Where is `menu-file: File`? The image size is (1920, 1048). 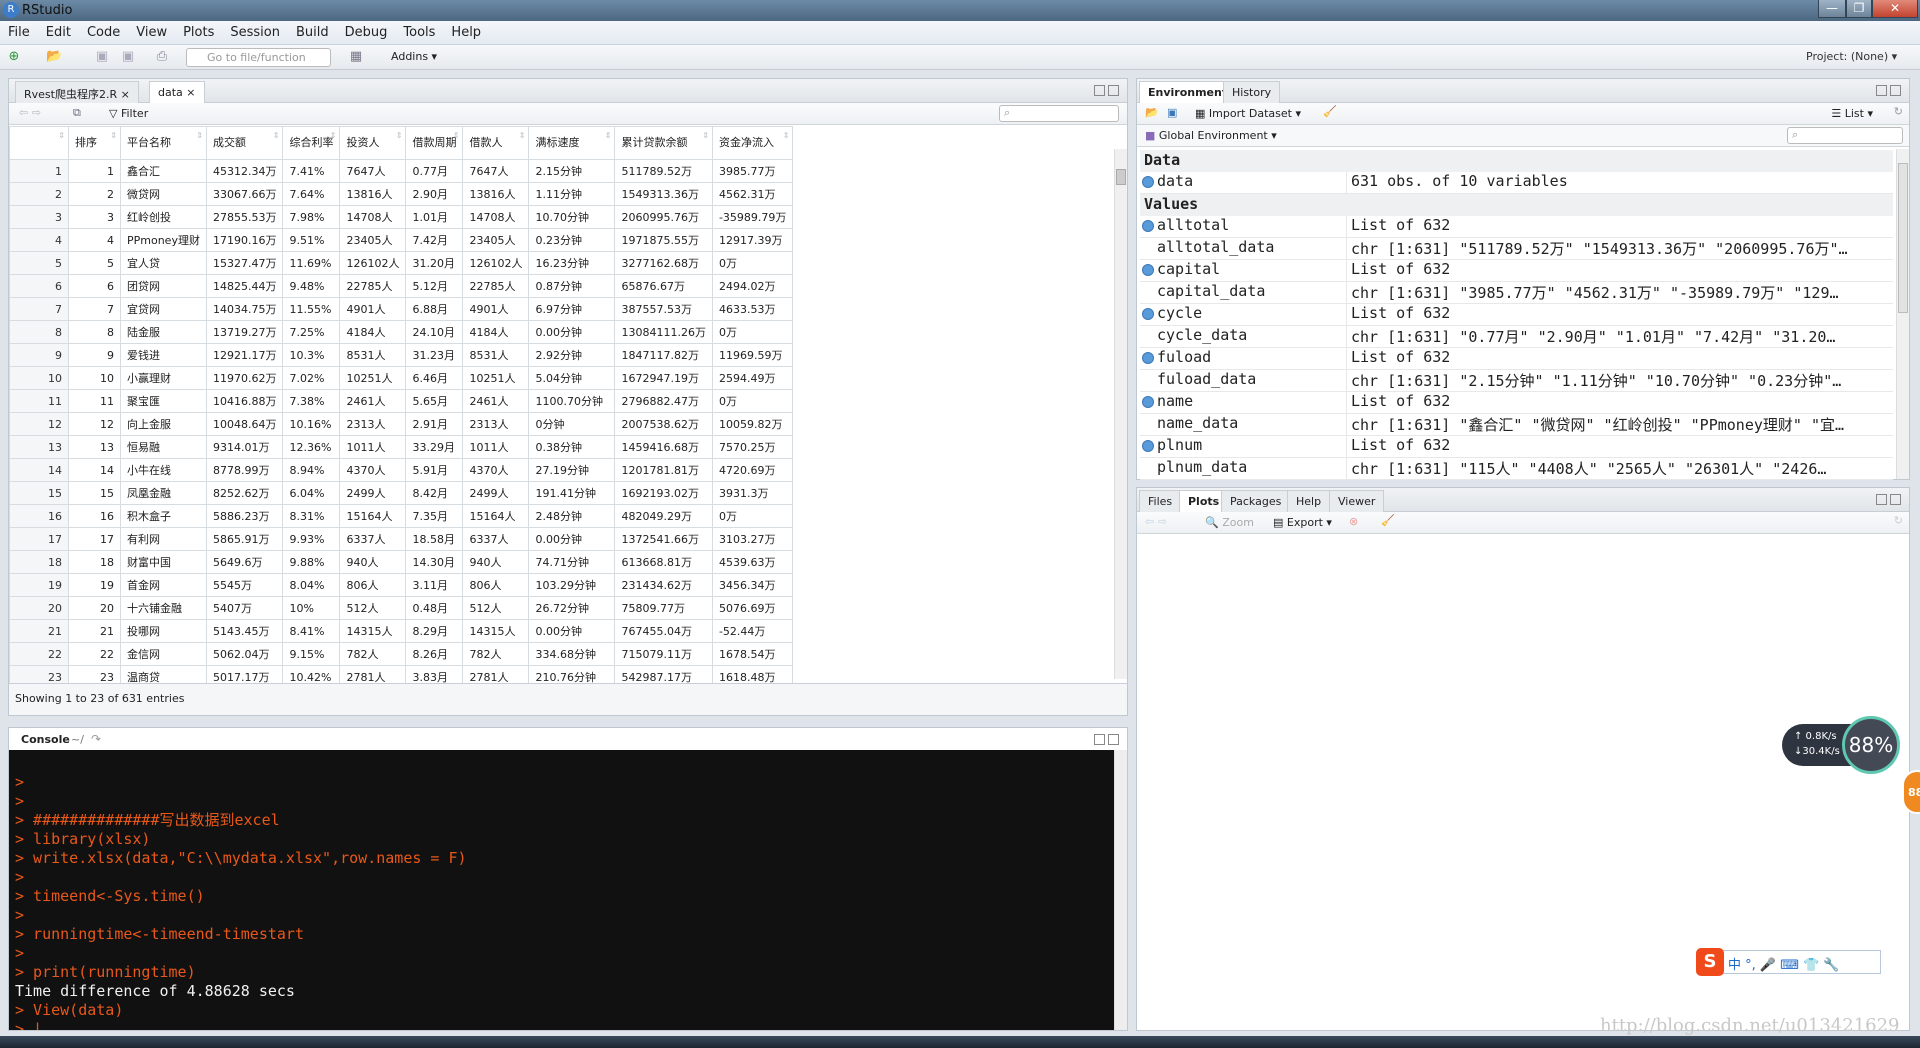 menu-file: File is located at coordinates (19, 30).